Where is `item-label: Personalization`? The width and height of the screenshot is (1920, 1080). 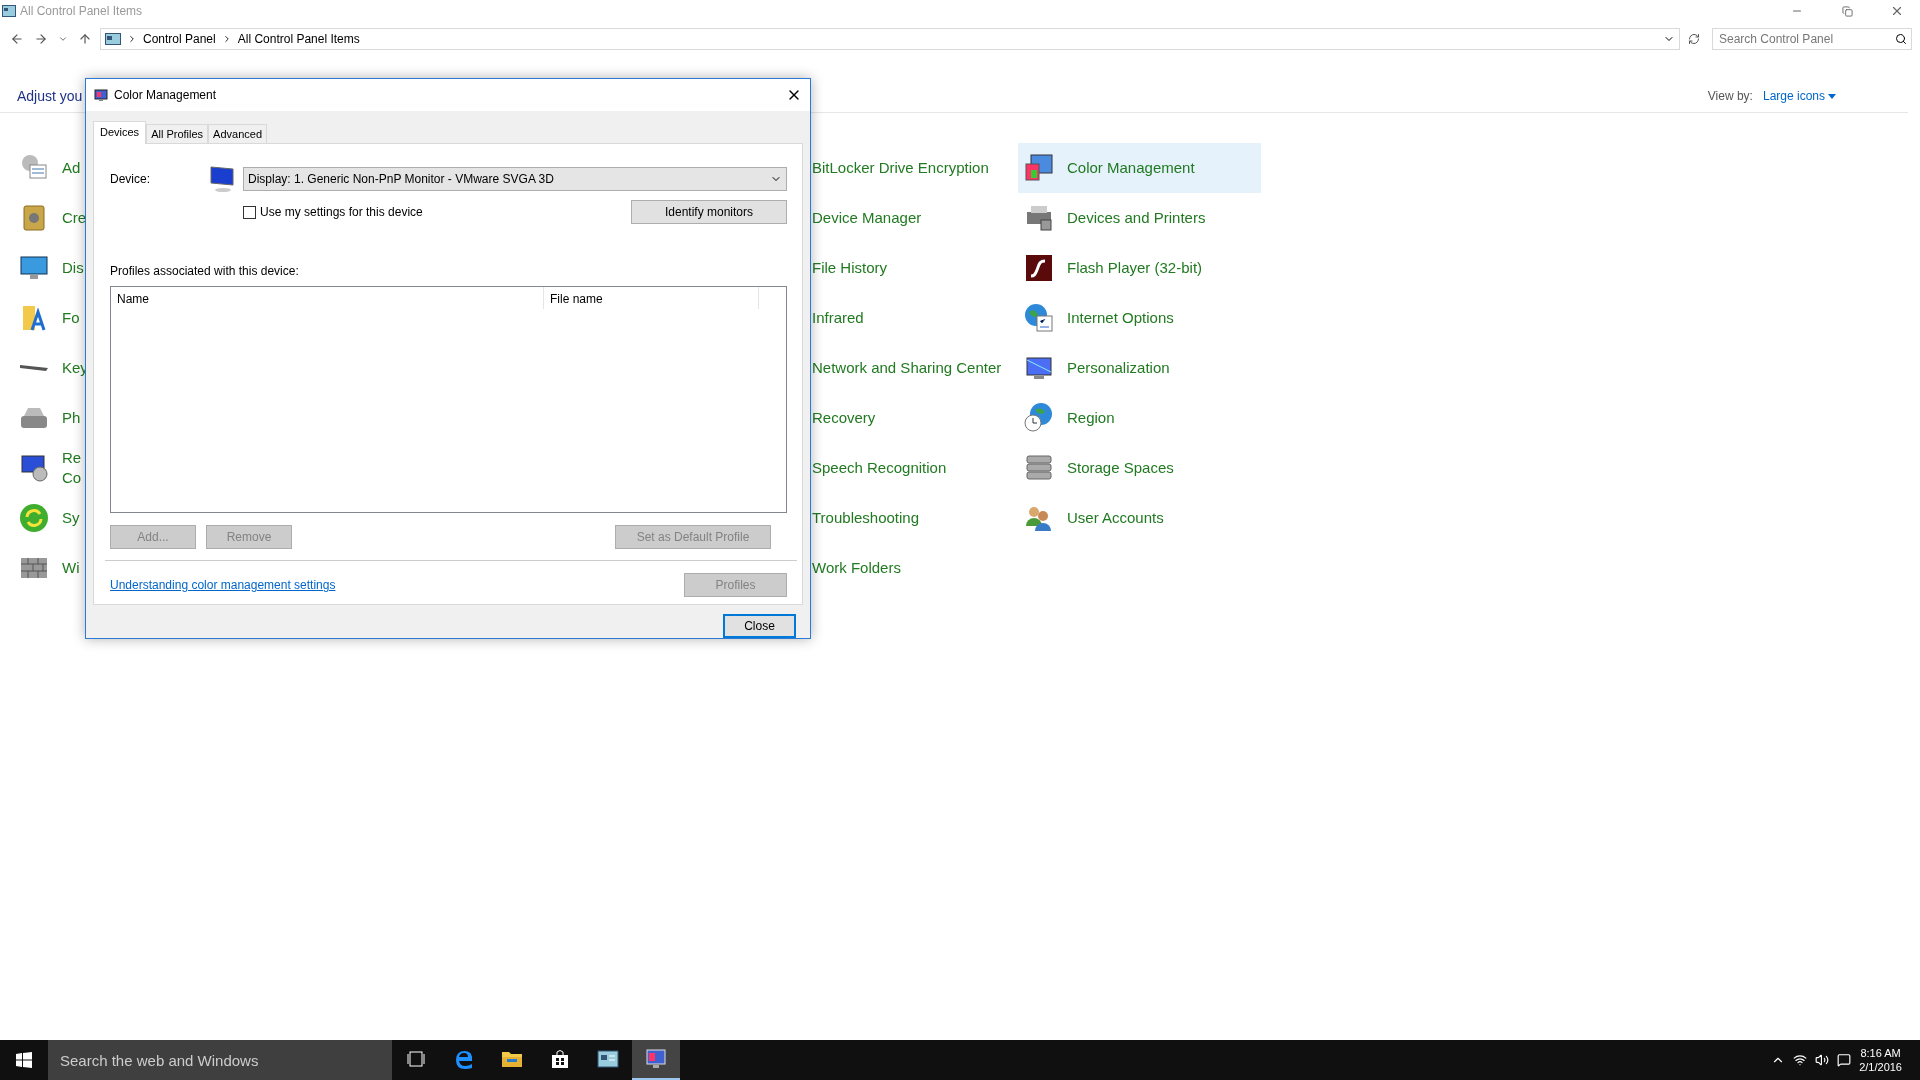 item-label: Personalization is located at coordinates (1118, 368).